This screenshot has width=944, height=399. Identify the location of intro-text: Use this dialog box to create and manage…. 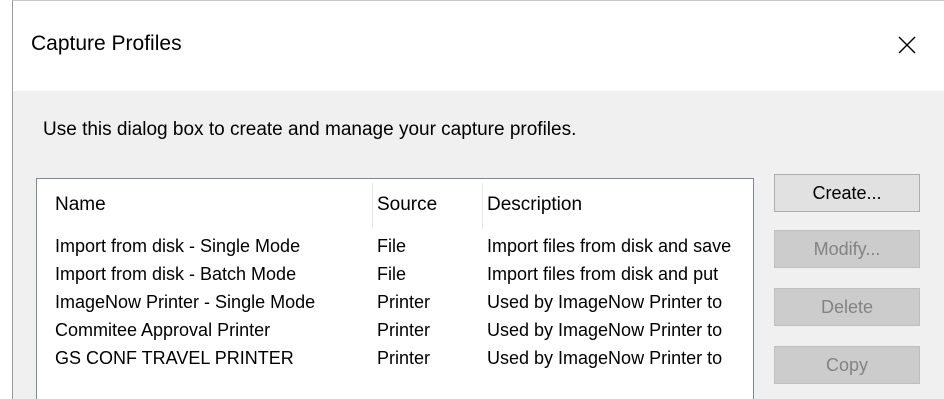
(310, 129).